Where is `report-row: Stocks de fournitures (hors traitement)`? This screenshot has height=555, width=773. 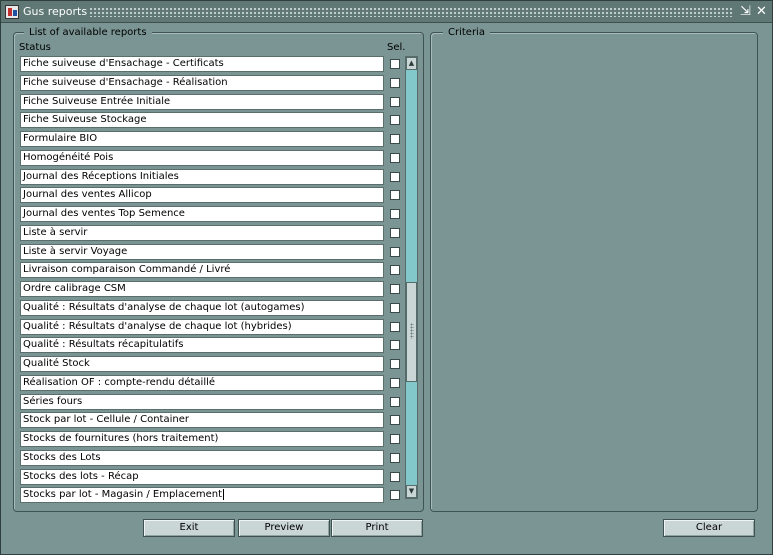
report-row: Stocks de fournitures (hors traitement) is located at coordinates (202, 439).